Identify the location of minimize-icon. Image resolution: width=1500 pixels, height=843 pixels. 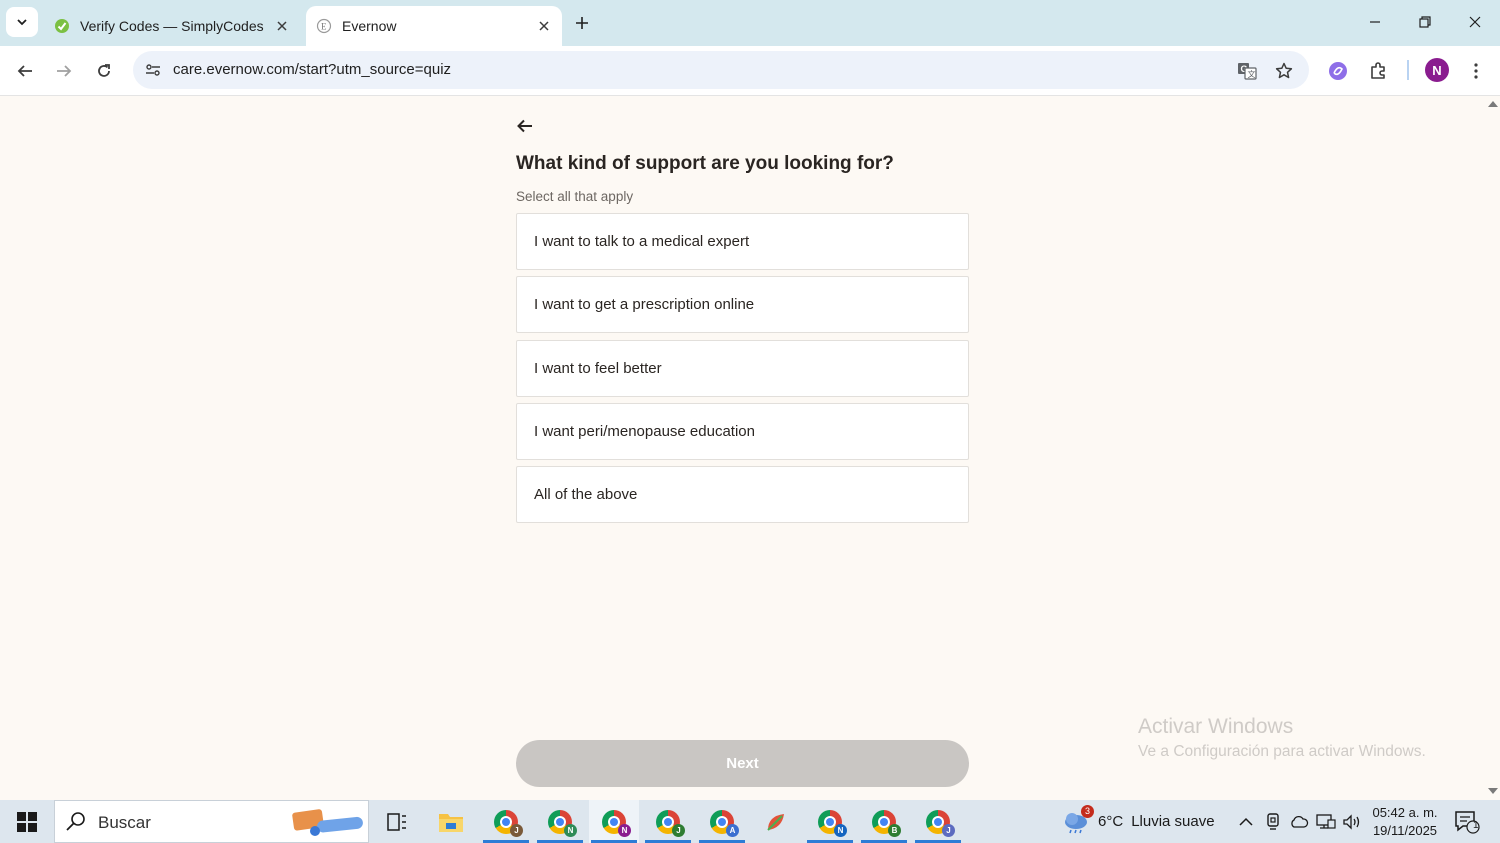
(1375, 22).